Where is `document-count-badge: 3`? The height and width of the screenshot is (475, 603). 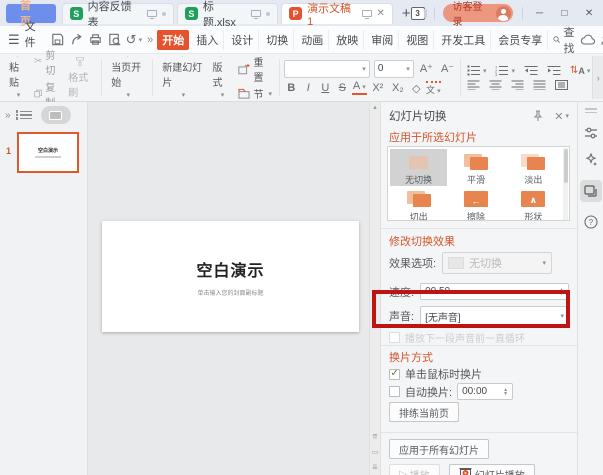
document-count-badge: 3 is located at coordinates (418, 13).